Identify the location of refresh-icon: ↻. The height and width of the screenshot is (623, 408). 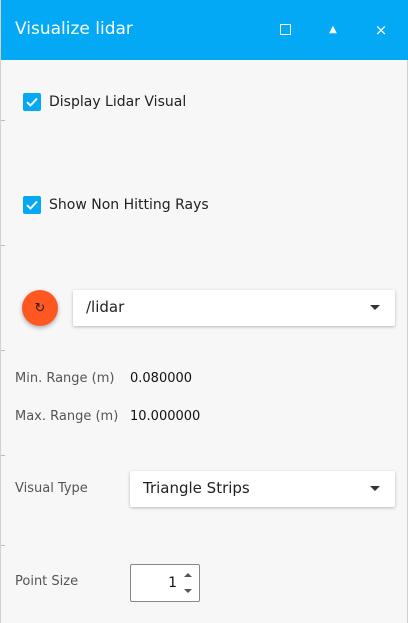
(40, 308).